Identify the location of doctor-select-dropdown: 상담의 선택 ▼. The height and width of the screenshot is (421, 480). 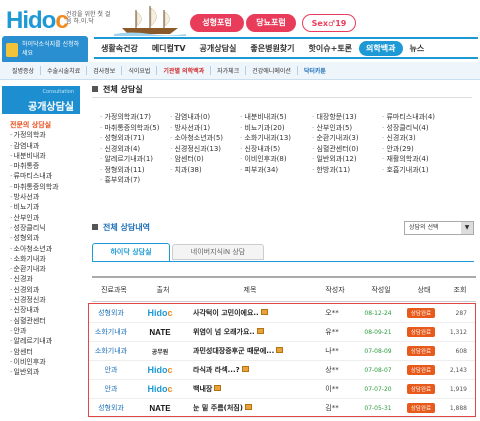
(439, 228).